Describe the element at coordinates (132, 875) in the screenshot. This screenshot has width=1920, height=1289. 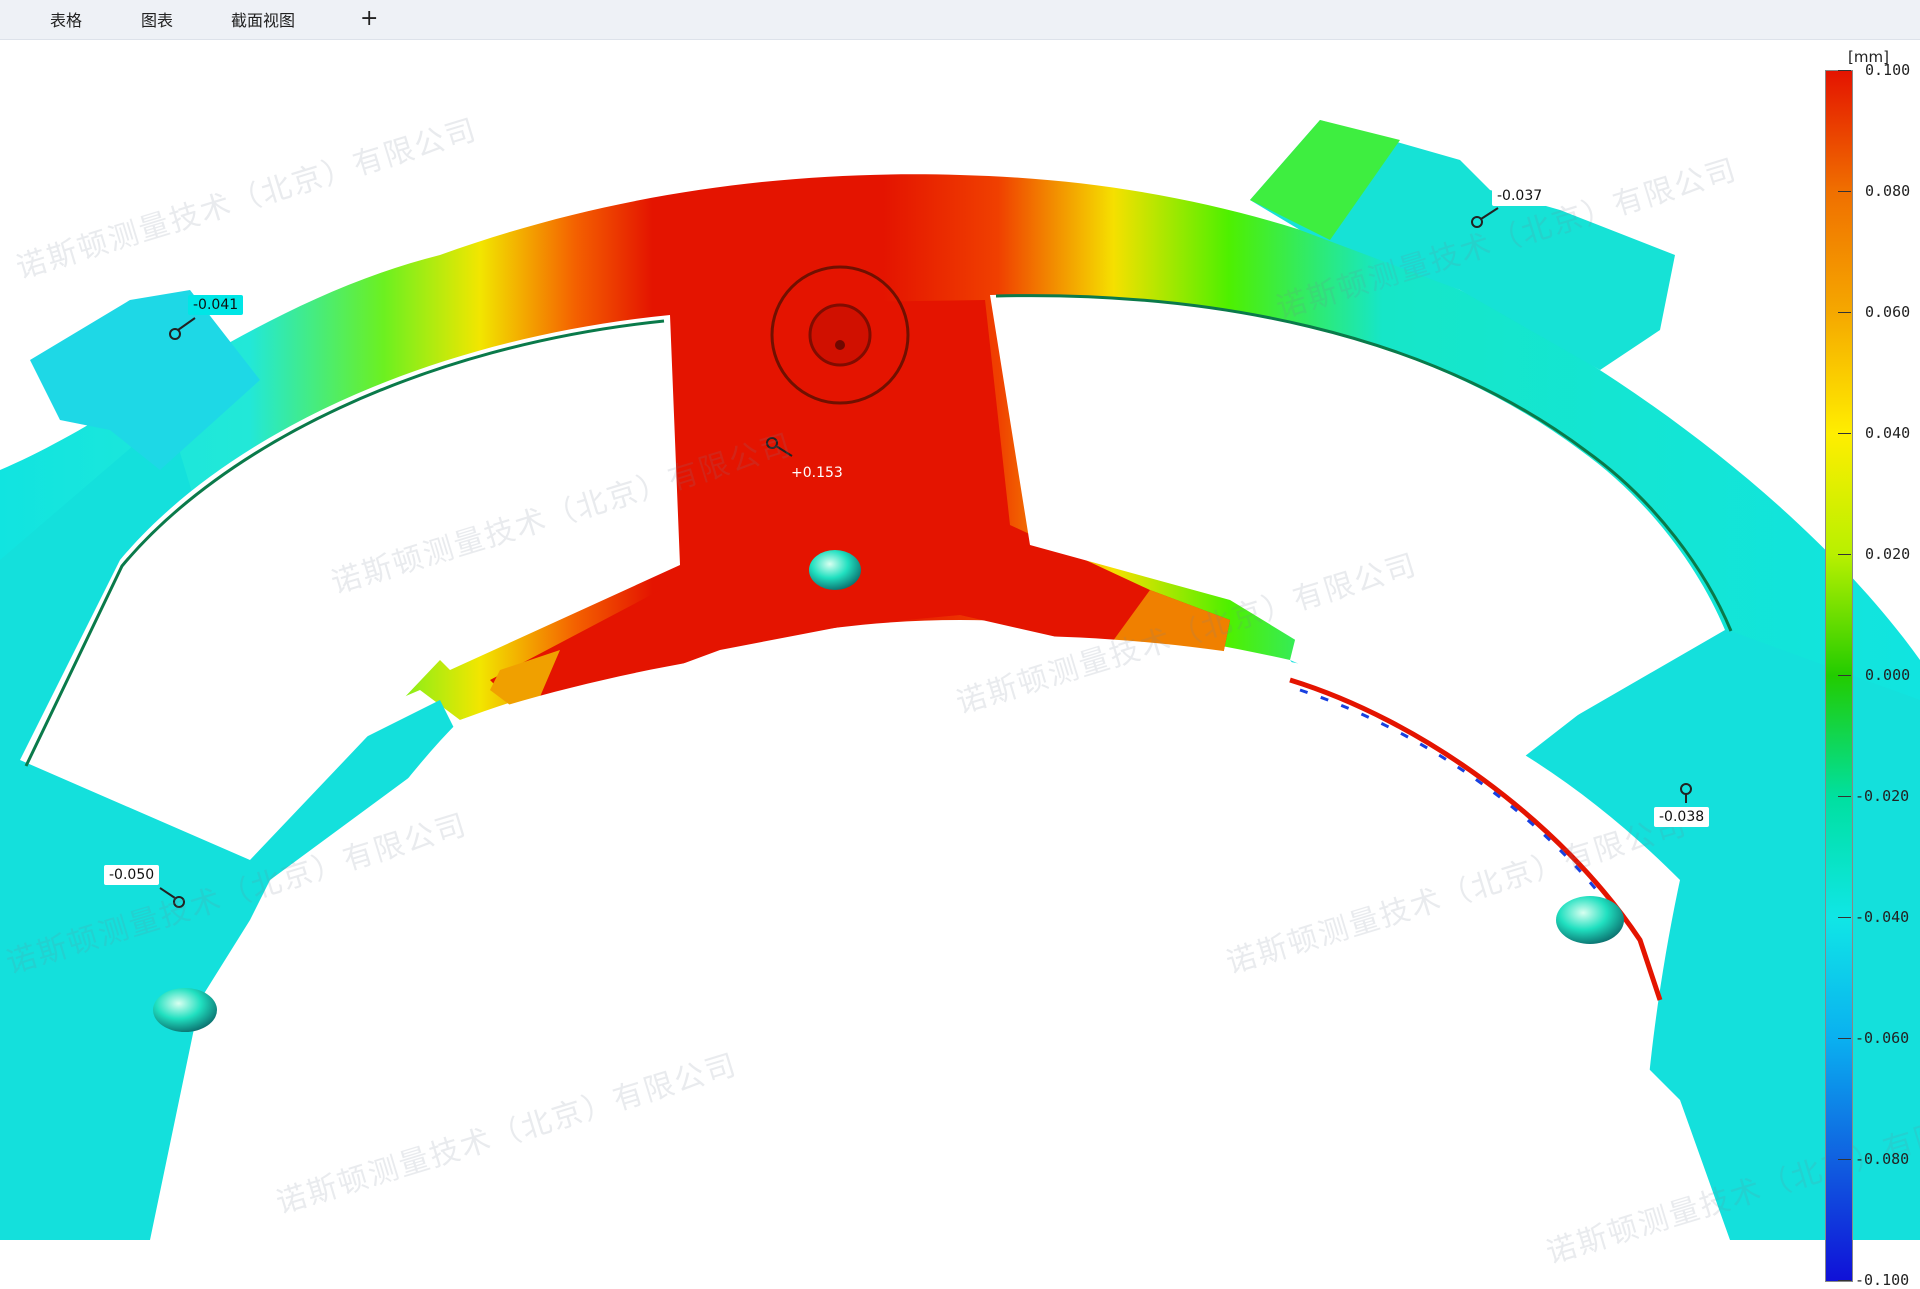
I see `deviation-callout: -0.050` at that location.